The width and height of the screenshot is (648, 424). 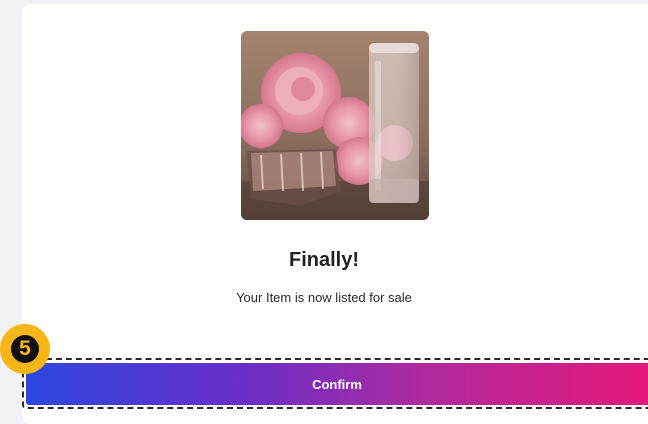 I want to click on success-message: Your Item is now listed for sale, so click(x=324, y=297).